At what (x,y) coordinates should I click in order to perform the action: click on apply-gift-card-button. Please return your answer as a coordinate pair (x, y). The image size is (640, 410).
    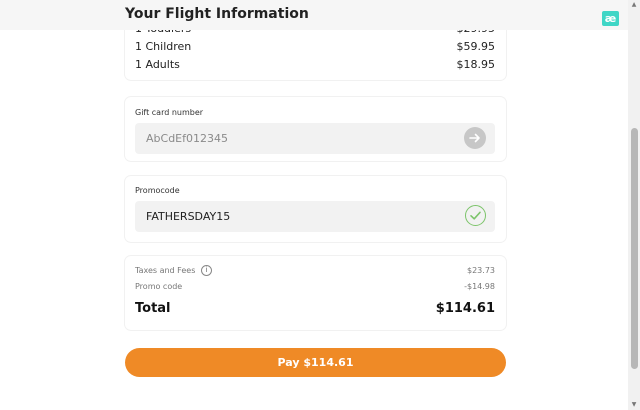
    Looking at the image, I should click on (475, 138).